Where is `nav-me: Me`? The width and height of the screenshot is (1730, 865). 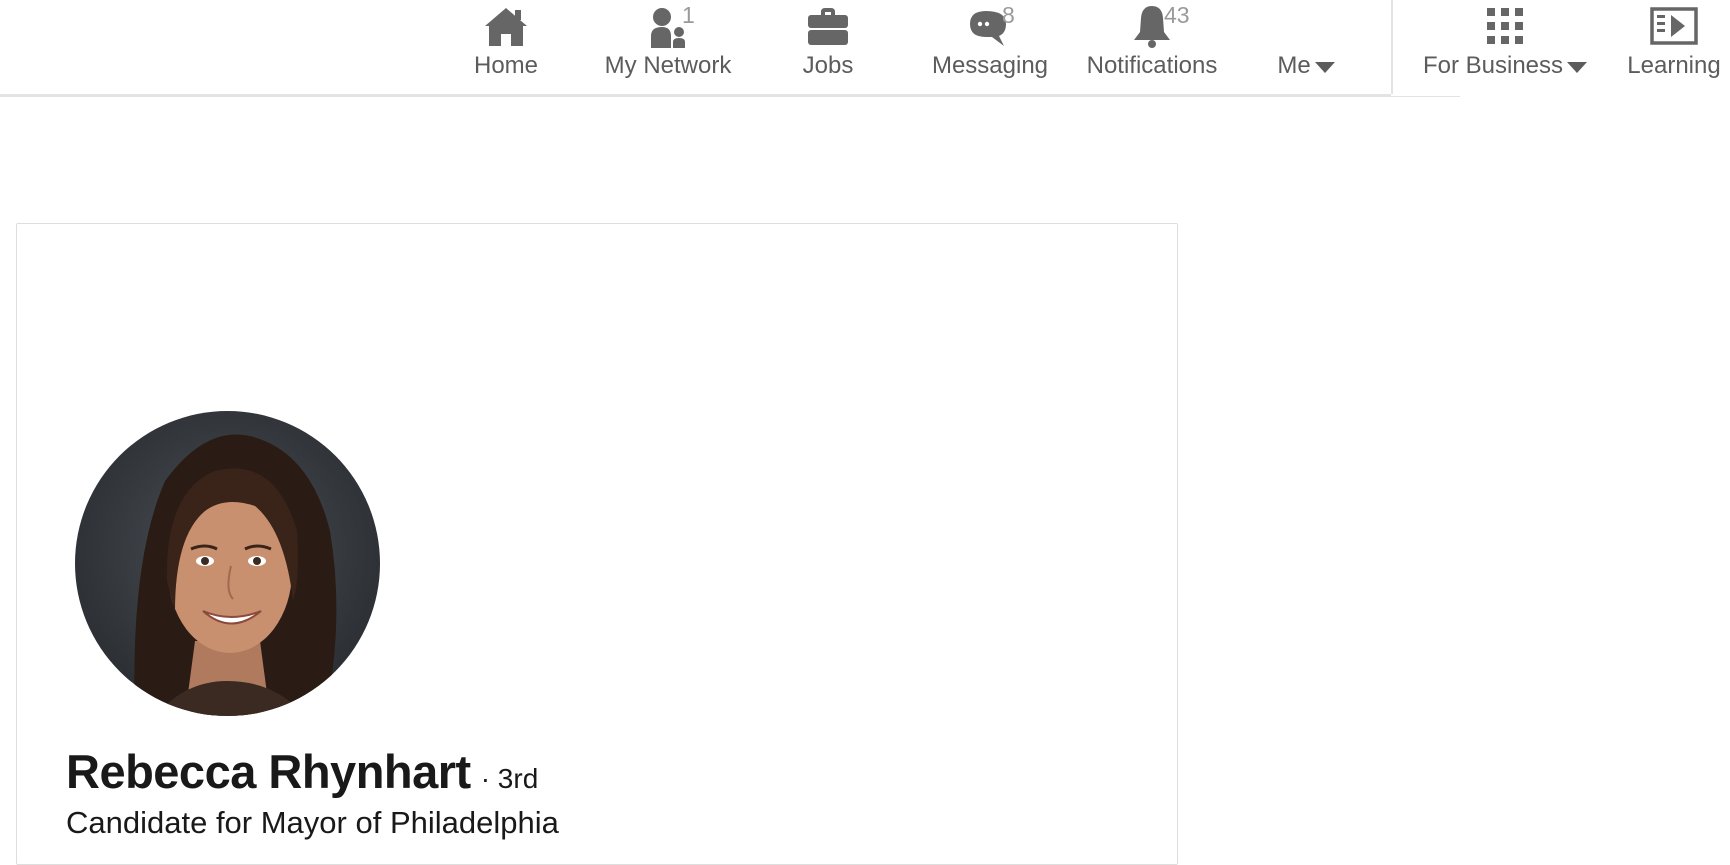
nav-me: Me is located at coordinates (1306, 47).